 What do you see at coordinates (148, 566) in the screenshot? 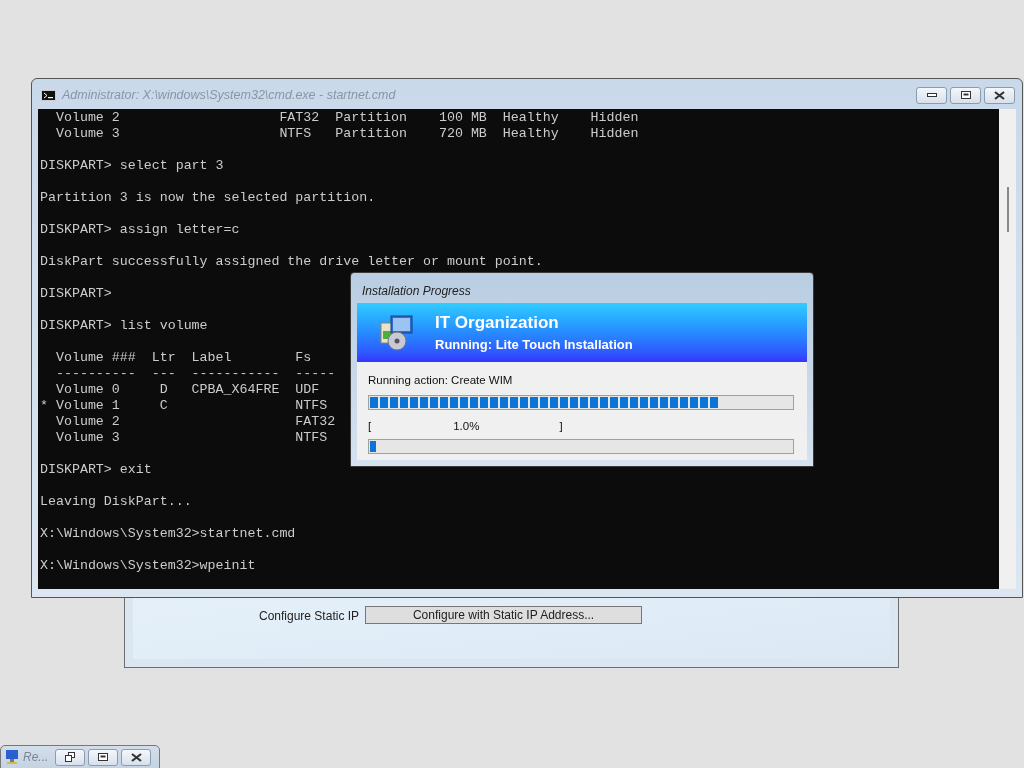
I see `console-line: X:\Windows\System32>wpeinit` at bounding box center [148, 566].